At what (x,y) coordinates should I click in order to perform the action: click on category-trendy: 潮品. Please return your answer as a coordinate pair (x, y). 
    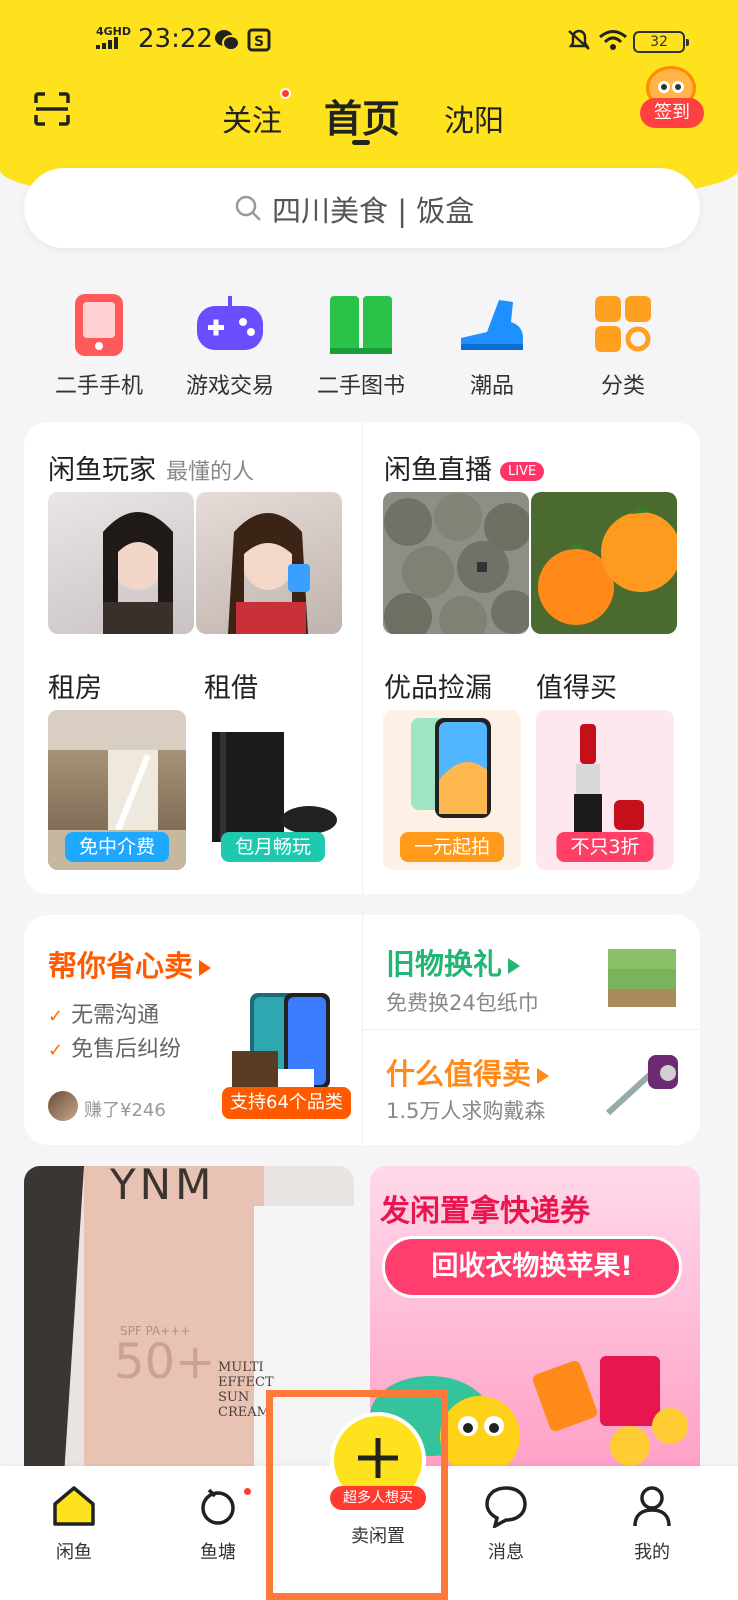
    Looking at the image, I should click on (492, 346).